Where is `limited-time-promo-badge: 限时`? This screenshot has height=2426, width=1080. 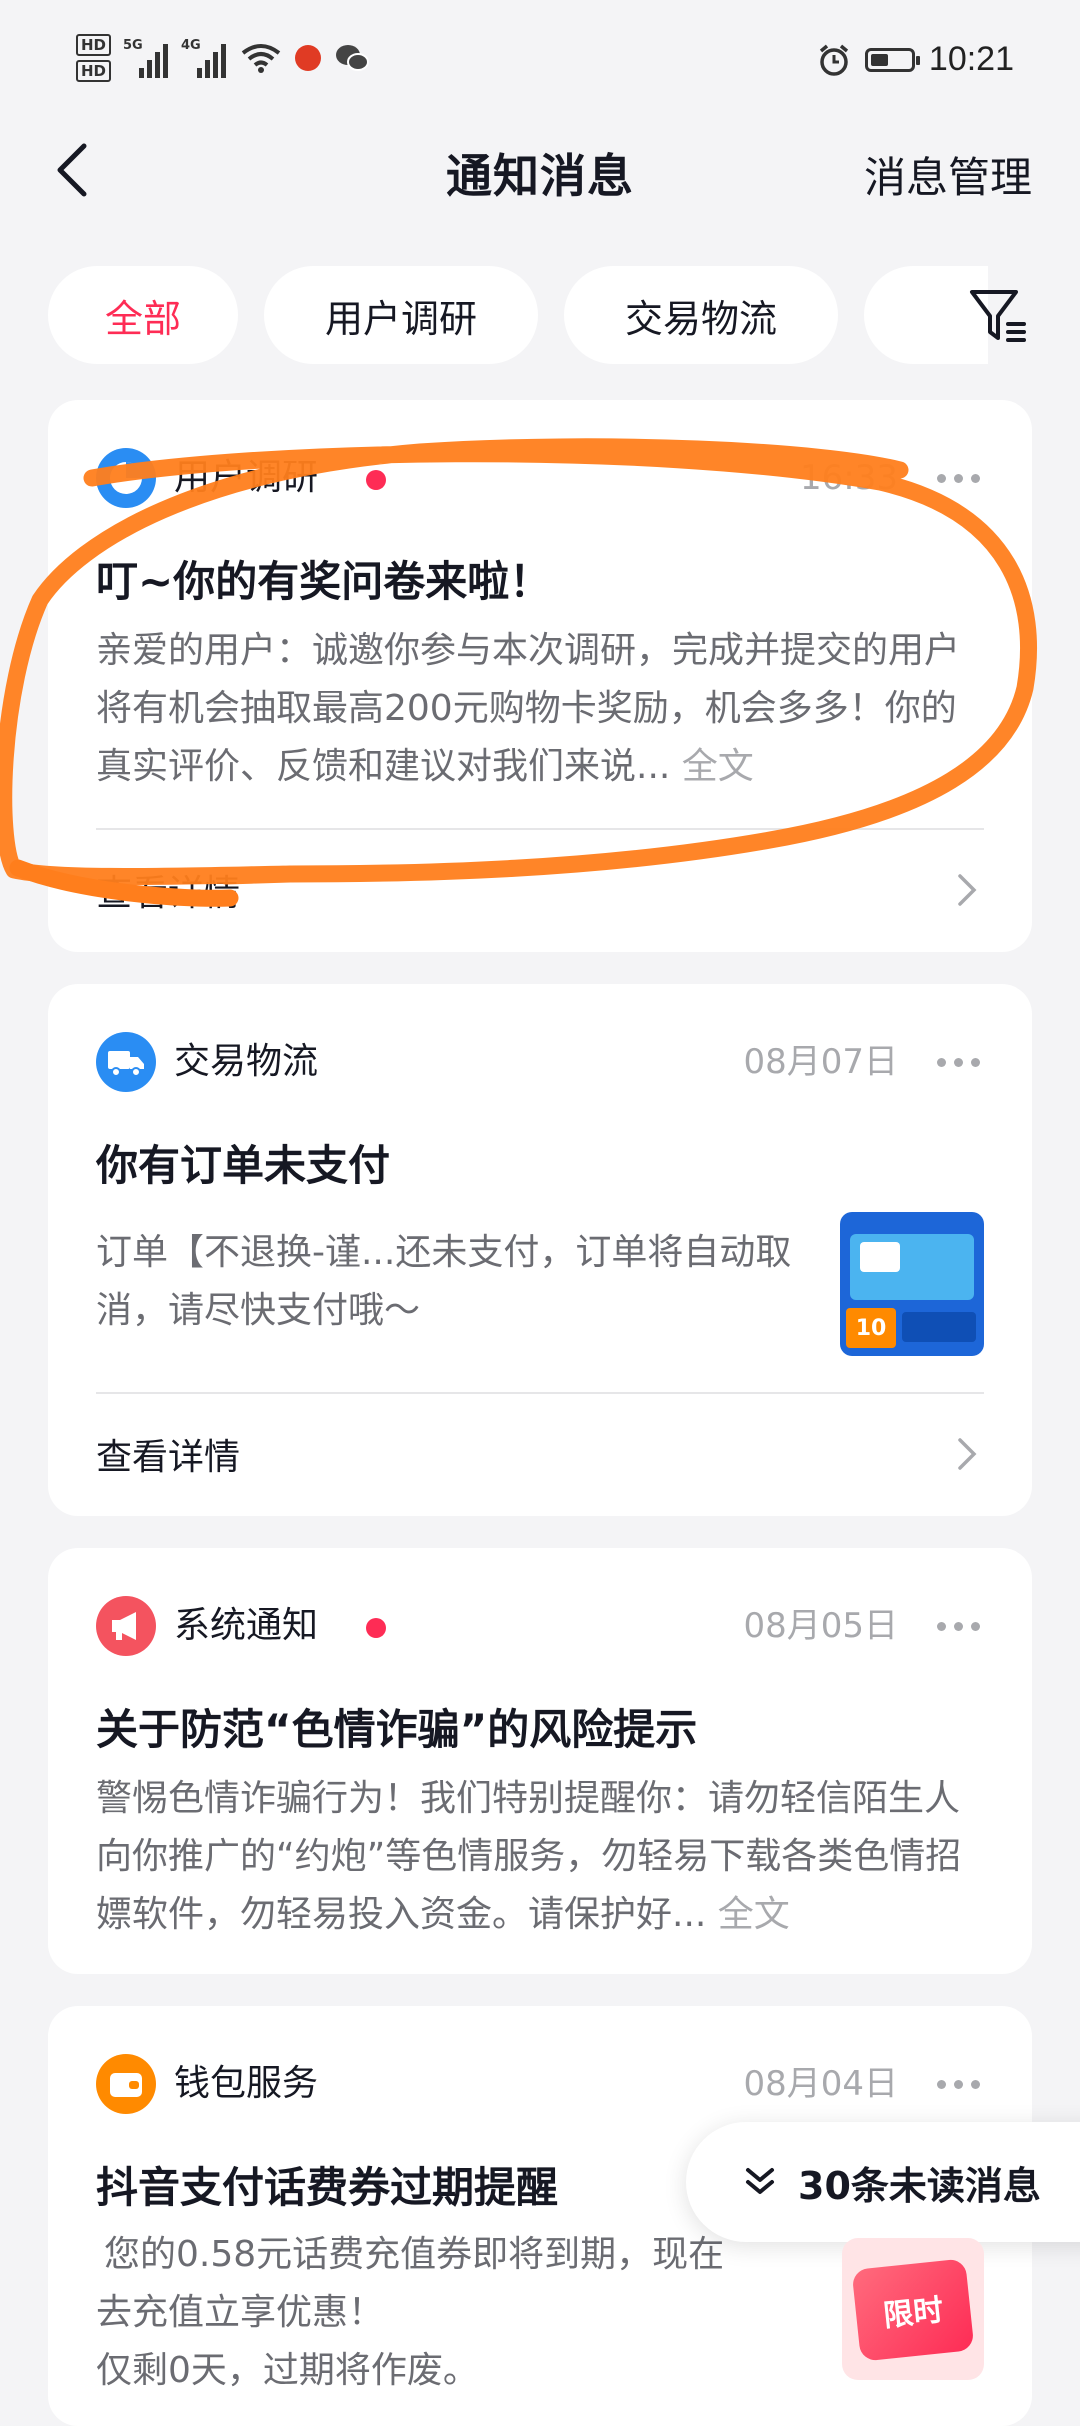 limited-time-promo-badge: 限时 is located at coordinates (913, 2309).